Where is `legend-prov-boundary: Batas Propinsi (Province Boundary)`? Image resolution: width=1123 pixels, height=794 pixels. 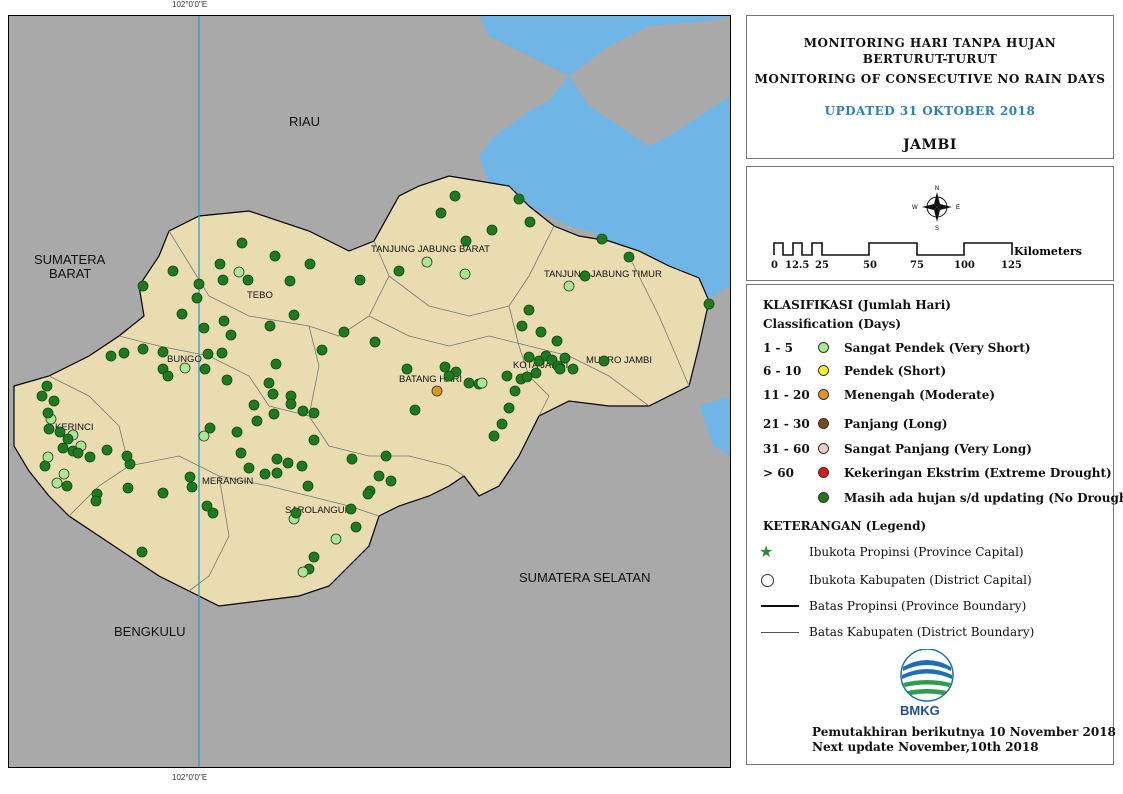
legend-prov-boundary: Batas Propinsi (Province Boundary) is located at coordinates (918, 606).